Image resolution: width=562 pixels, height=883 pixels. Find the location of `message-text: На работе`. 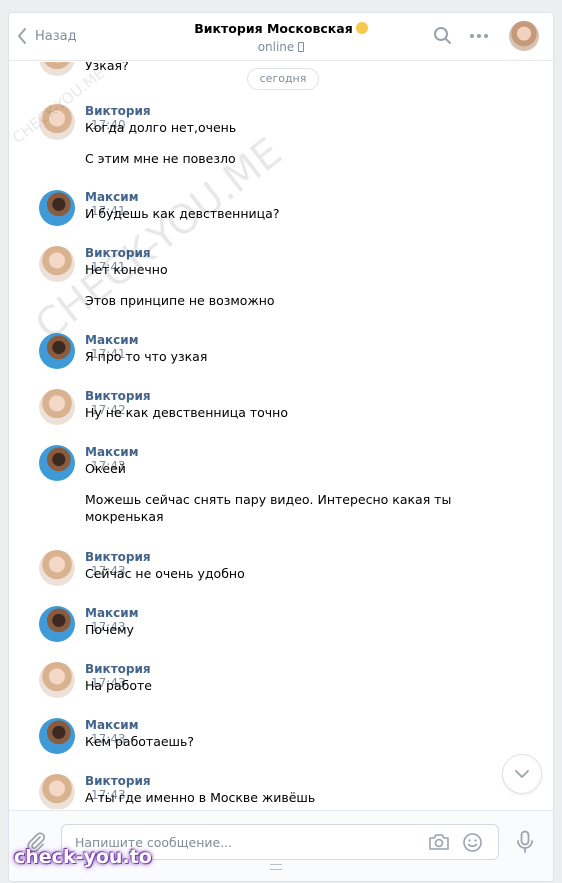

message-text: На работе is located at coordinates (118, 685).